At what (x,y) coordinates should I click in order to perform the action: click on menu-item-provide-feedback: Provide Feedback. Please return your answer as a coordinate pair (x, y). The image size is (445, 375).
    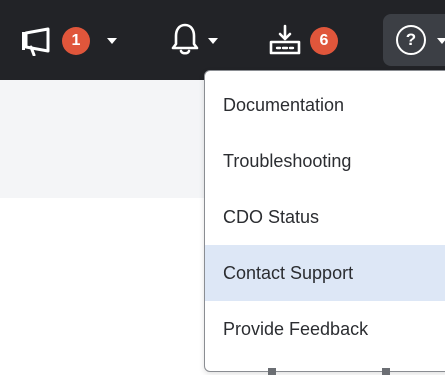
    Looking at the image, I should click on (325, 329).